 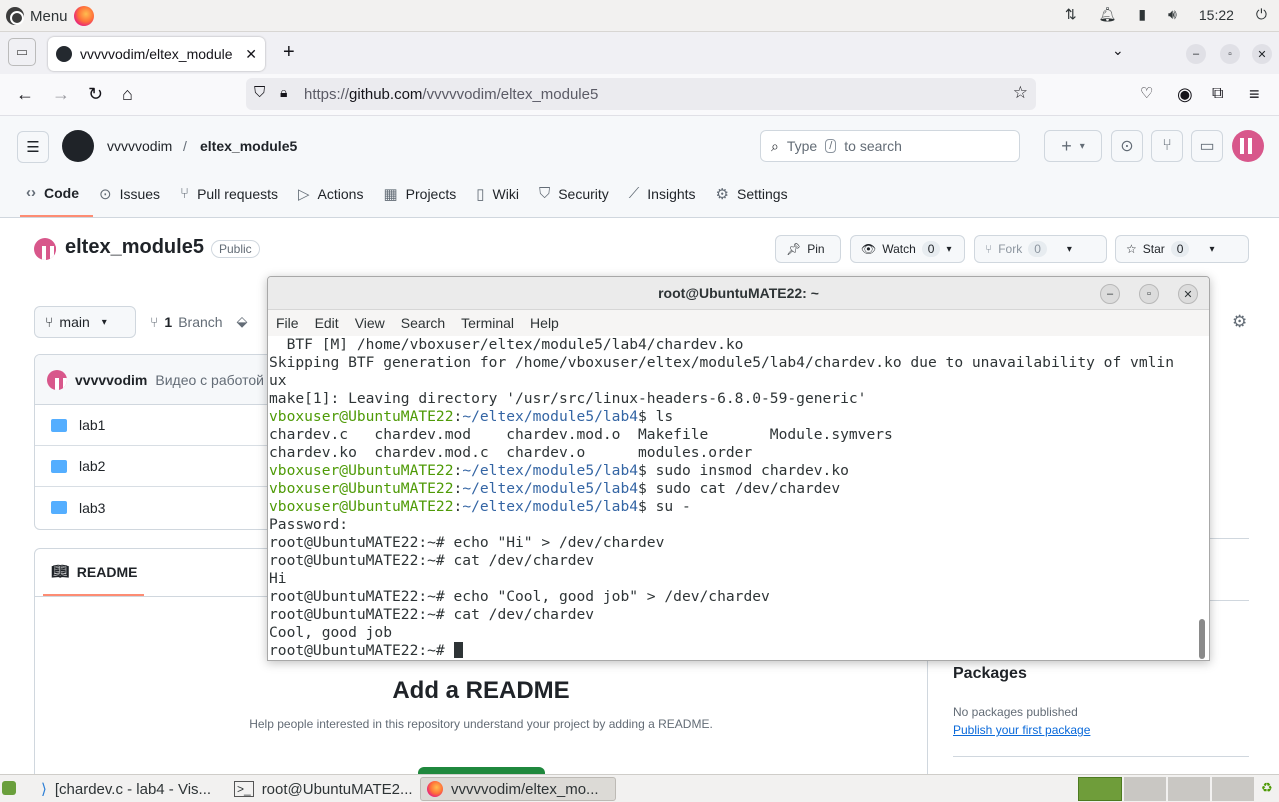 What do you see at coordinates (31, 192) in the screenshot?
I see `code-icon: ‹›` at bounding box center [31, 192].